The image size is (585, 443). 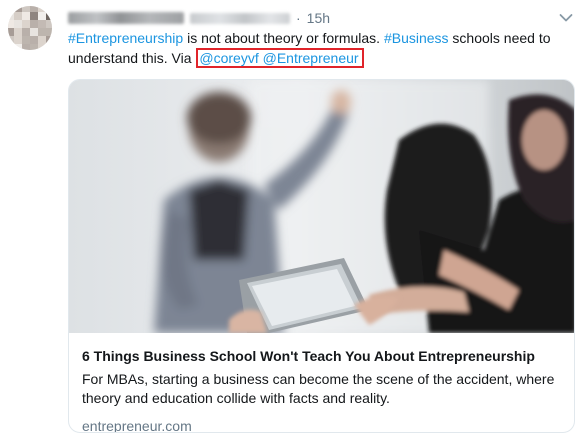 What do you see at coordinates (318, 18) in the screenshot?
I see `tweet-timestamp: 15h` at bounding box center [318, 18].